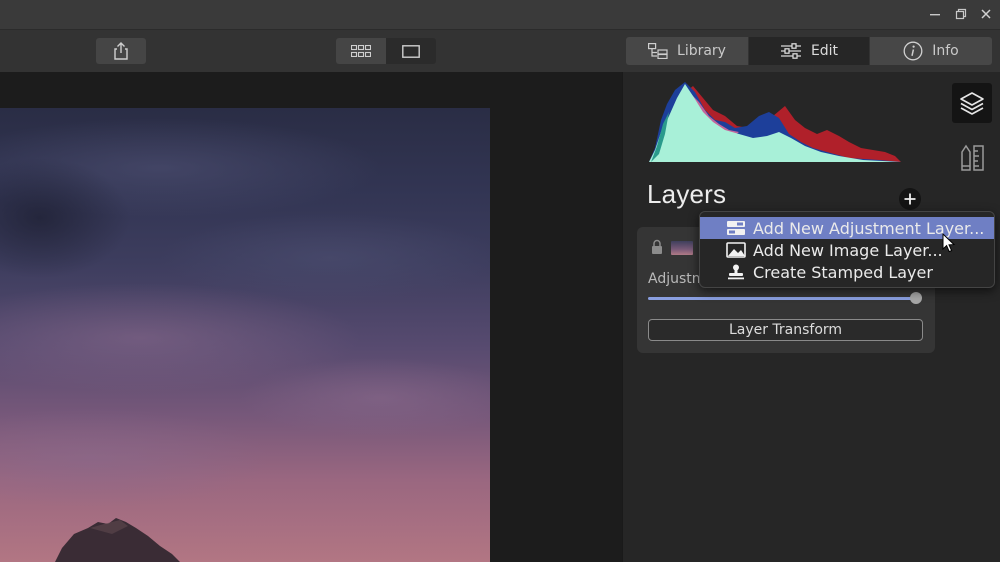  I want to click on close-icon, so click(986, 14).